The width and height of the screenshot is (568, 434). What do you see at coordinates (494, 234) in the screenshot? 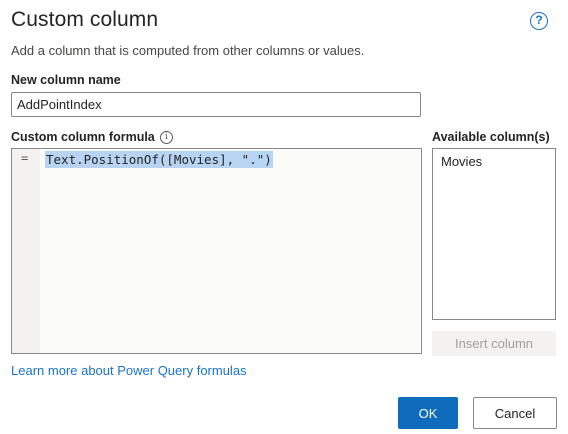
I see `available-columns-list: Movies` at bounding box center [494, 234].